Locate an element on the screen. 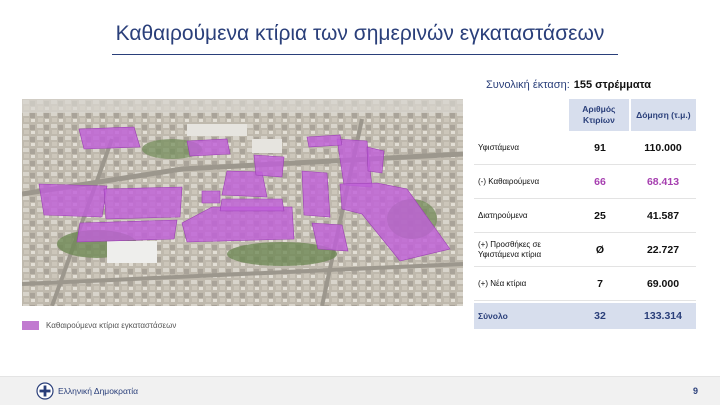 This screenshot has width=720, height=405. legend: Καθαιρούμενα κτίρια εγκαταστάσεων is located at coordinates (99, 325).